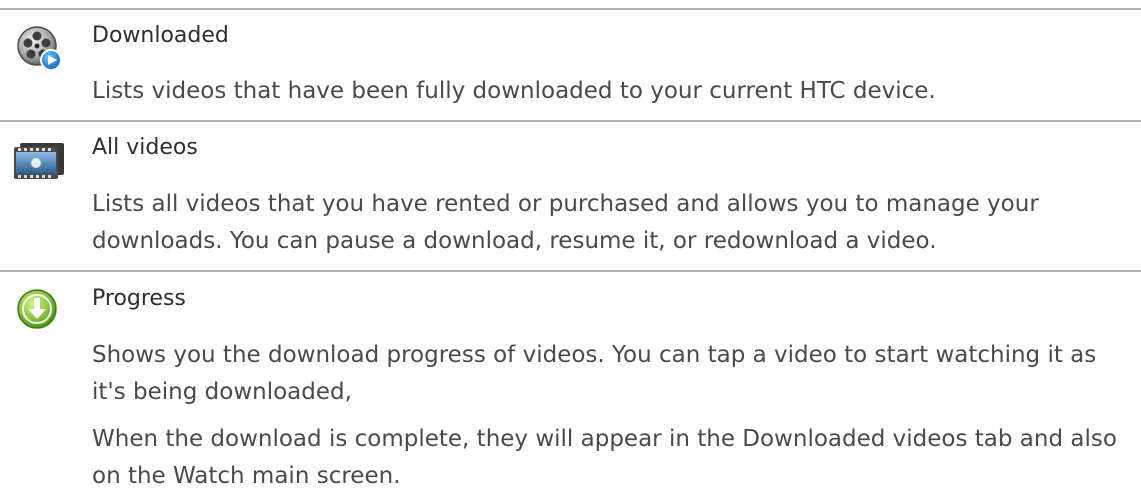 The height and width of the screenshot is (495, 1141). I want to click on download-arrow-icon, so click(39, 310).